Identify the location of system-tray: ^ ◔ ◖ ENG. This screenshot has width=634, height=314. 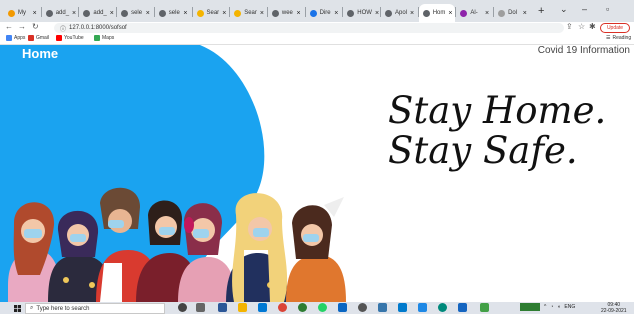
(547, 307).